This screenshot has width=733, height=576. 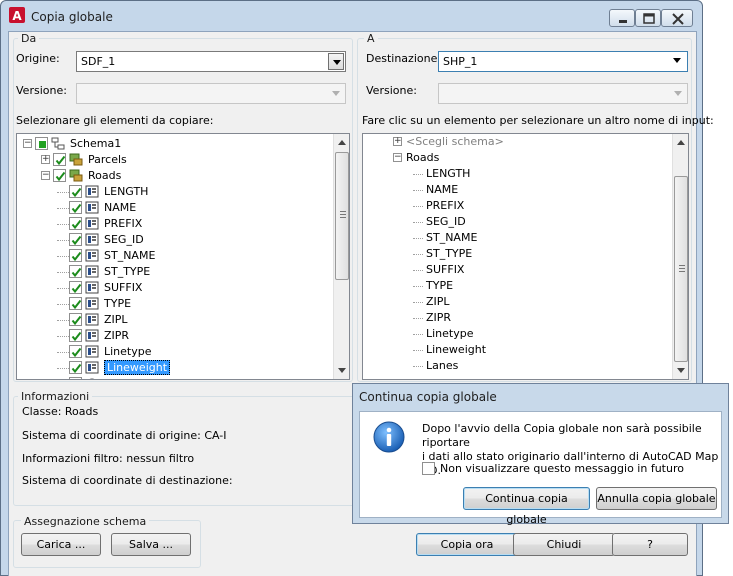 What do you see at coordinates (563, 93) in the screenshot?
I see `dest-version-combo` at bounding box center [563, 93].